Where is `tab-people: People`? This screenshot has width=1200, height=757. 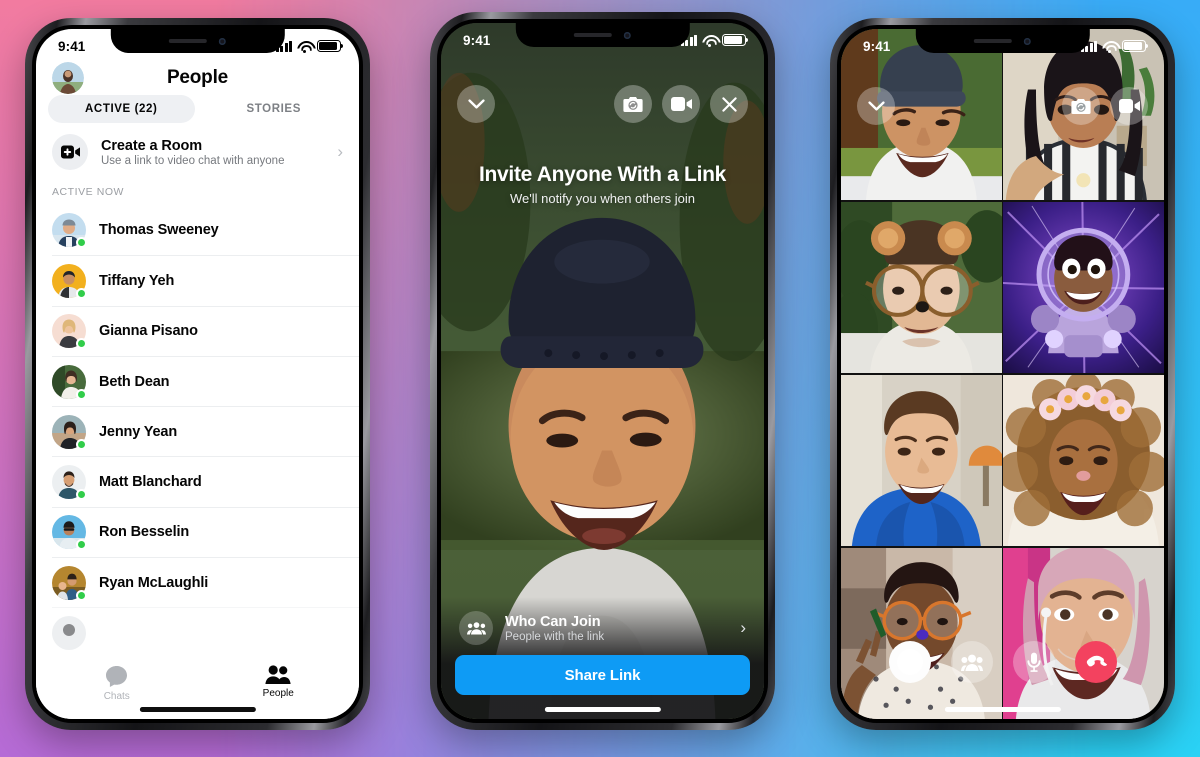 tab-people: People is located at coordinates (279, 681).